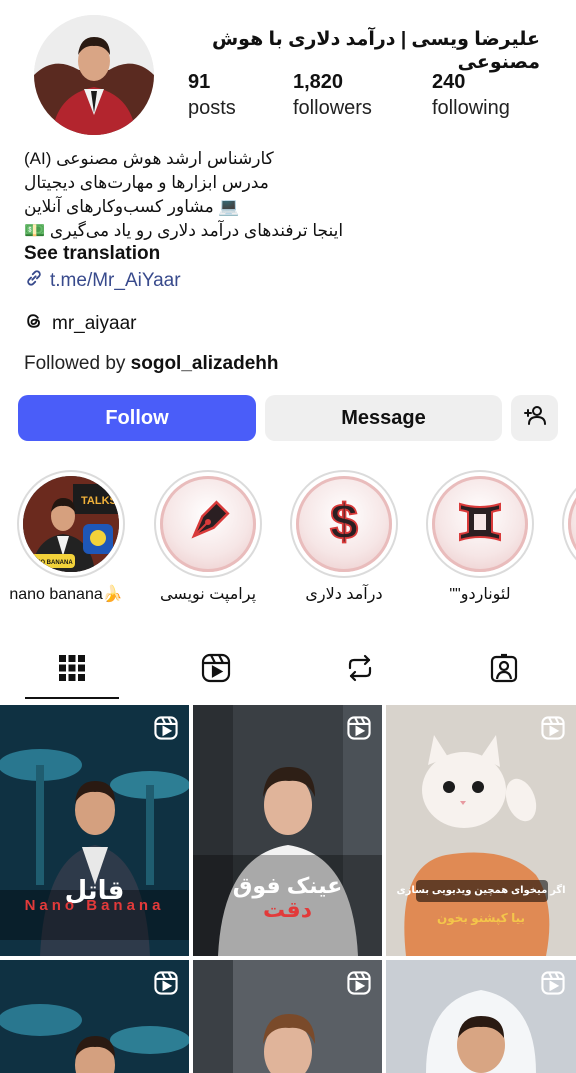 Image resolution: width=576 pixels, height=1073 pixels. I want to click on followers-count: 1,820, so click(318, 82).